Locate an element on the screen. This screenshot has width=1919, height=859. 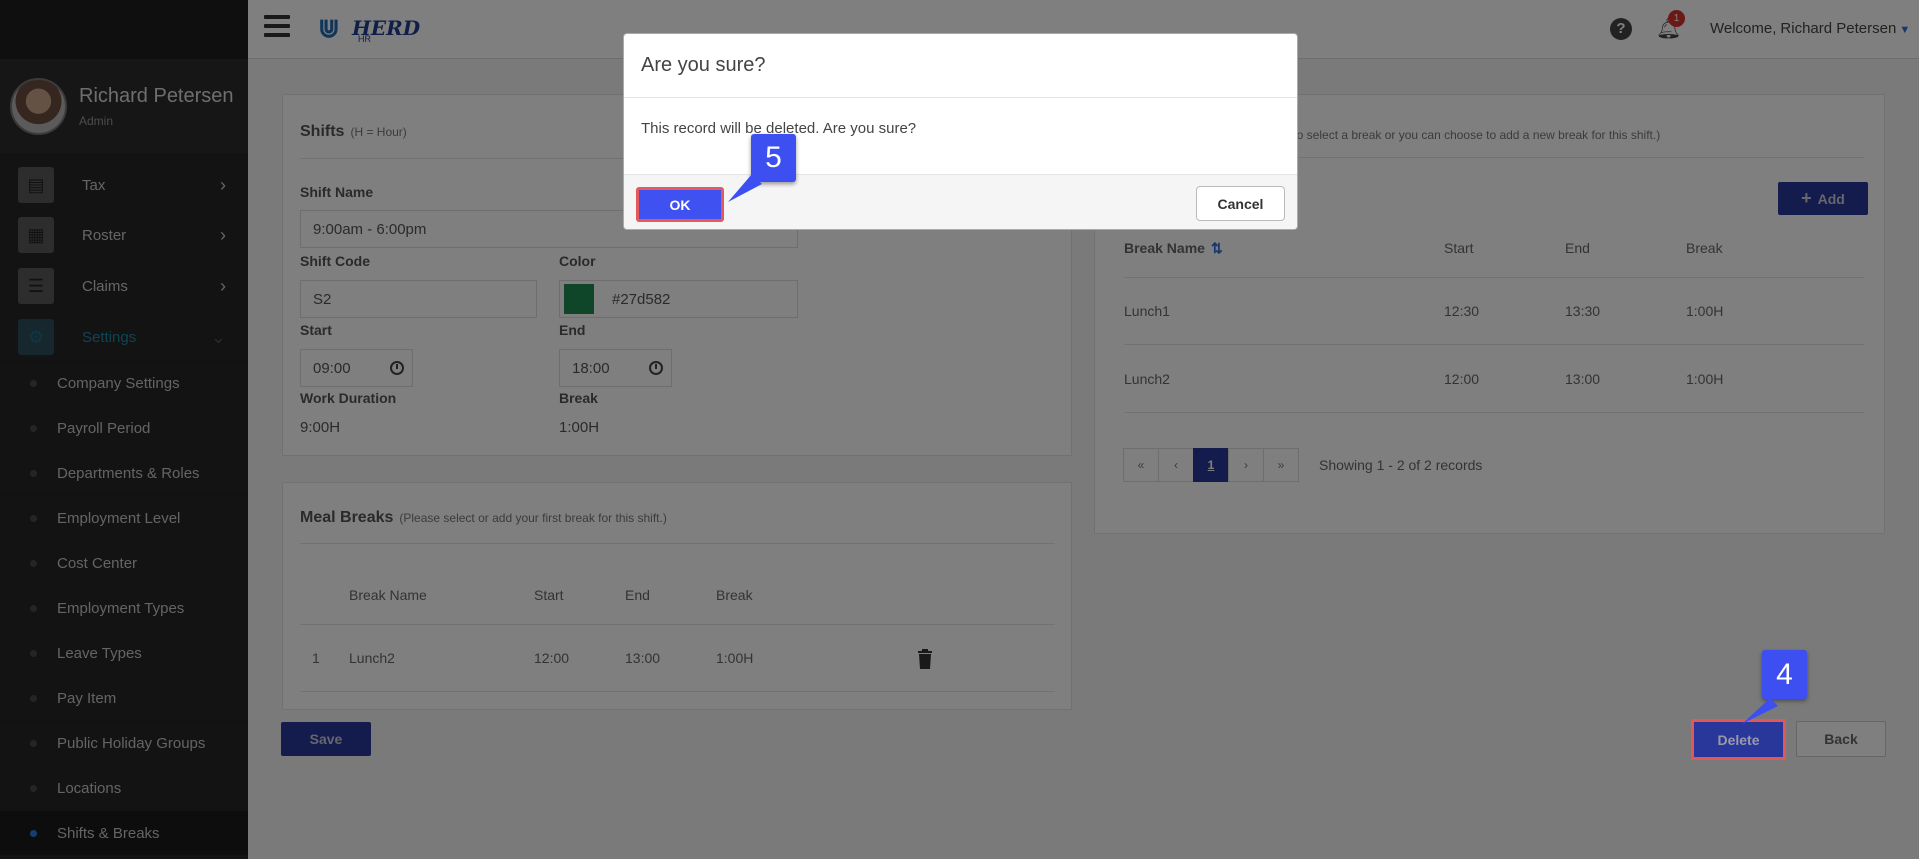
cancel-button: Cancel is located at coordinates (1240, 203).